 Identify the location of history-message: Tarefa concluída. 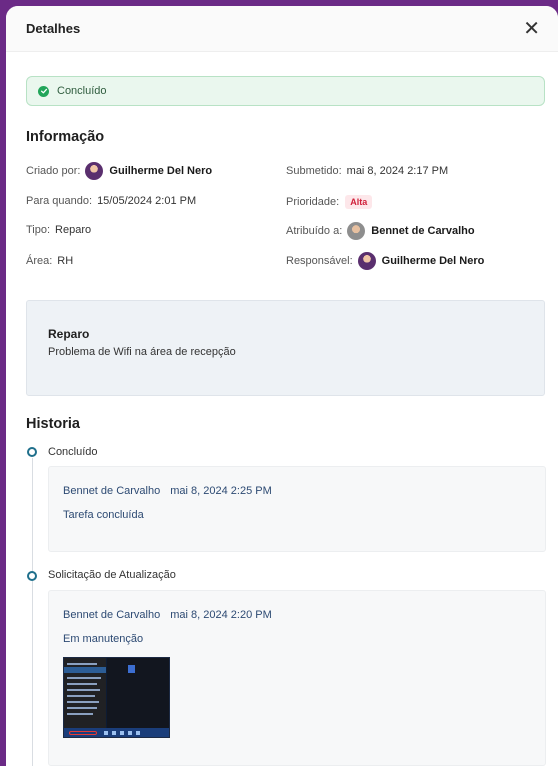
(103, 515).